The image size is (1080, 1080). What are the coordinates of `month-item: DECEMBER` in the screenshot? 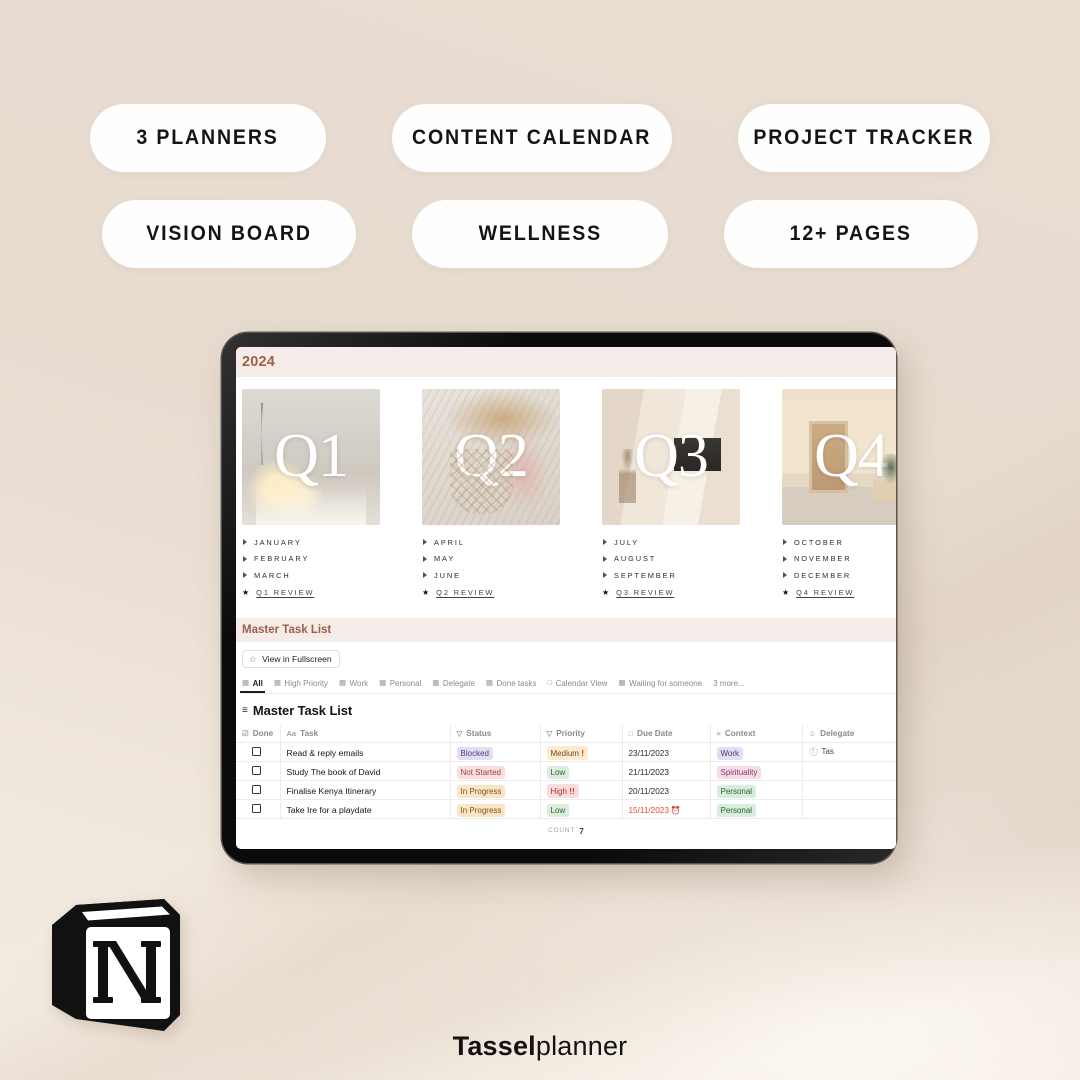 It's located at (839, 575).